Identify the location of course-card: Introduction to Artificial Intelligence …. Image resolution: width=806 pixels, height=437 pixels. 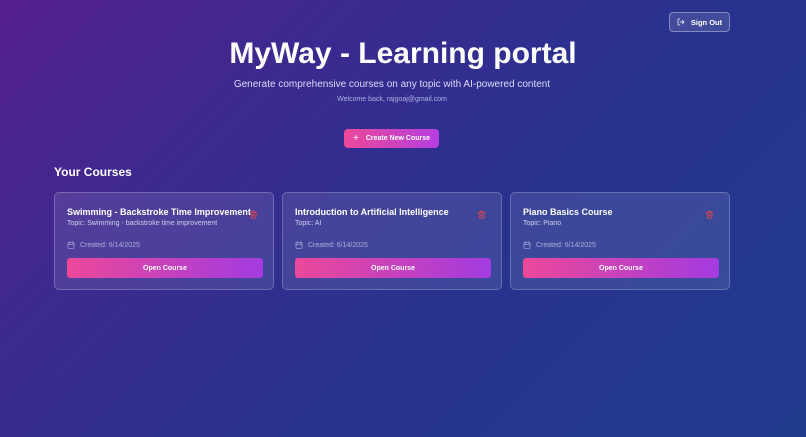
(392, 241).